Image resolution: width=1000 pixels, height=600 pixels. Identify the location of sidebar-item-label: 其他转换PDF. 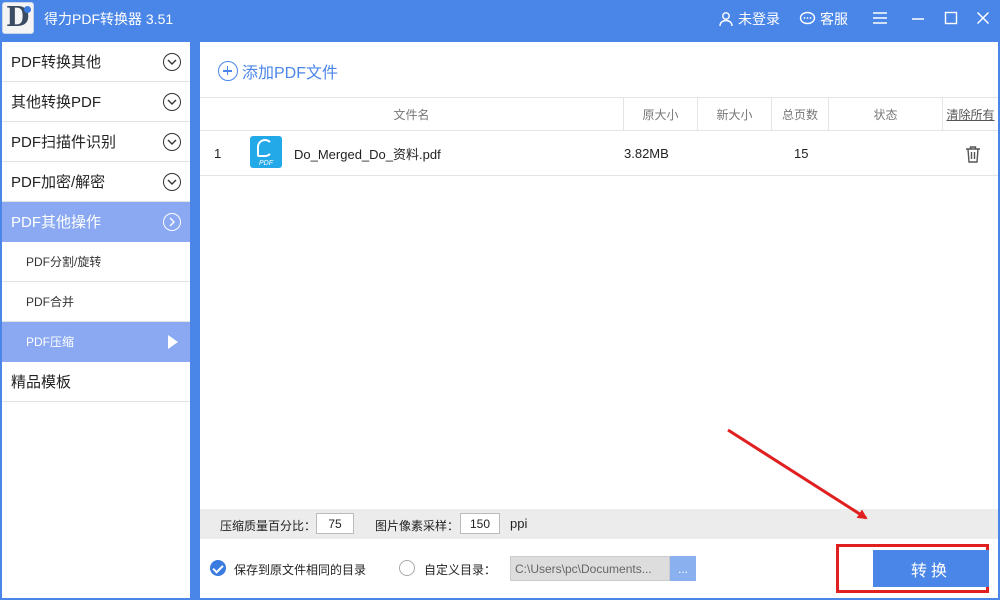
(56, 102).